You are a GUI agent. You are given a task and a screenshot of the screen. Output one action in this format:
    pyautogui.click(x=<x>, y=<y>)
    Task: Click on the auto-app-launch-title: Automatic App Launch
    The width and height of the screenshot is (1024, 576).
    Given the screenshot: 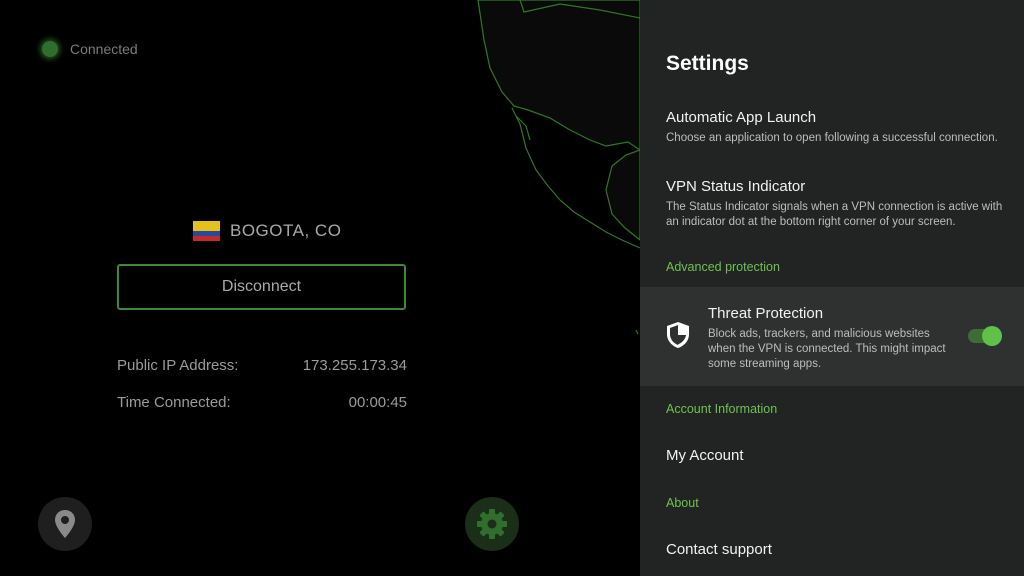 What is the action you would take?
    pyautogui.click(x=741, y=117)
    